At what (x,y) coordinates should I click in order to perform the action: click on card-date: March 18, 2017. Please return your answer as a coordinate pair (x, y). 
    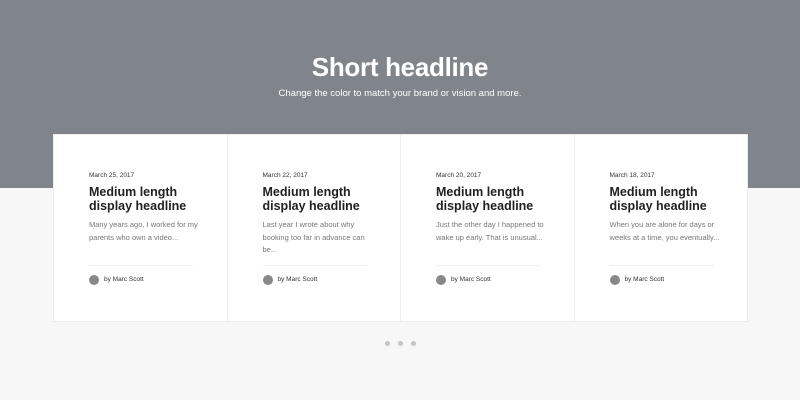
    Looking at the image, I should click on (632, 175).